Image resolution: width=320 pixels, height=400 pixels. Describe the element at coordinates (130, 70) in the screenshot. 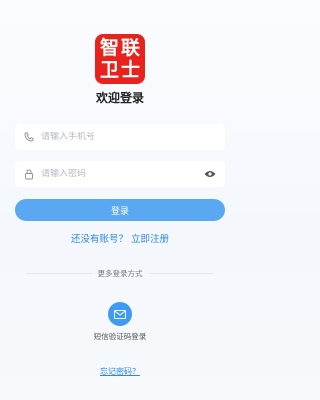

I see `logo-char: 士` at that location.